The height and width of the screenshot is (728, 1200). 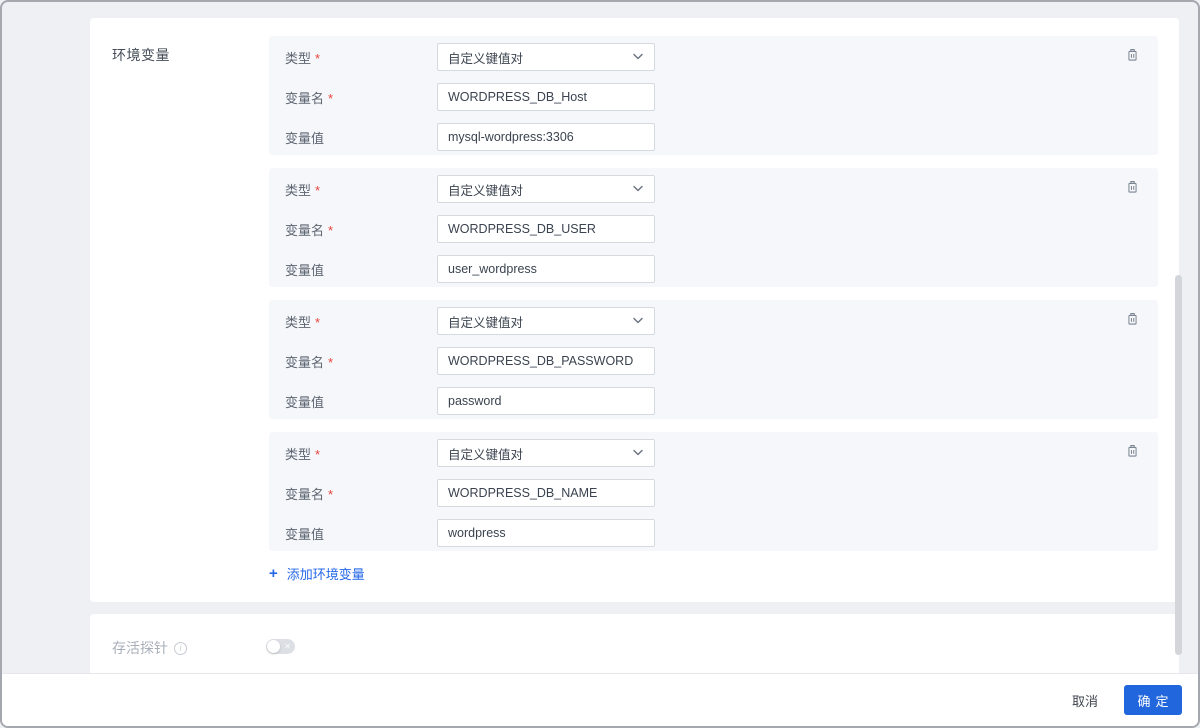 What do you see at coordinates (1085, 700) in the screenshot?
I see `cancel-button: 取消` at bounding box center [1085, 700].